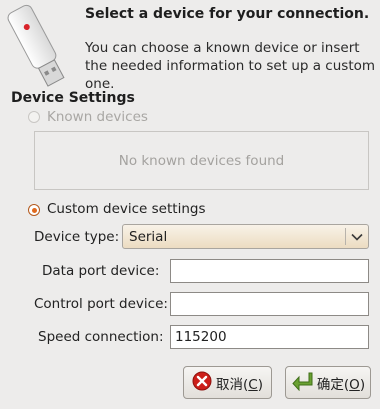 Image resolution: width=380 pixels, height=409 pixels. Describe the element at coordinates (101, 337) in the screenshot. I see `speed-label: Speed connection:` at that location.